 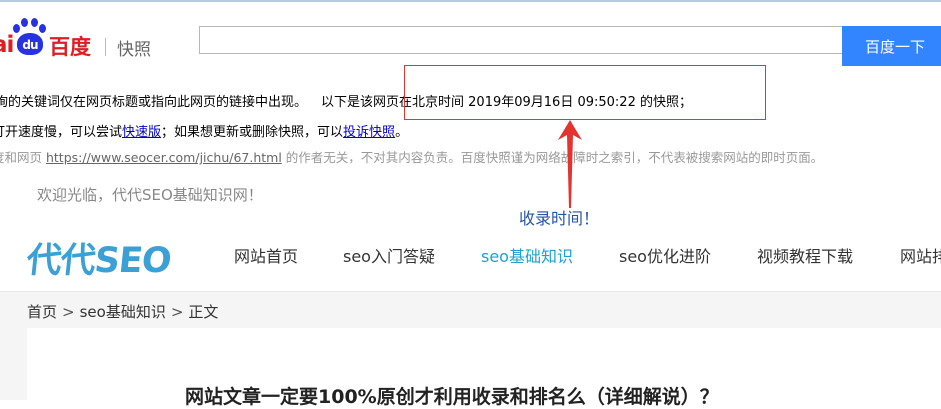 What do you see at coordinates (28, 36) in the screenshot?
I see `paw-icon: du` at bounding box center [28, 36].